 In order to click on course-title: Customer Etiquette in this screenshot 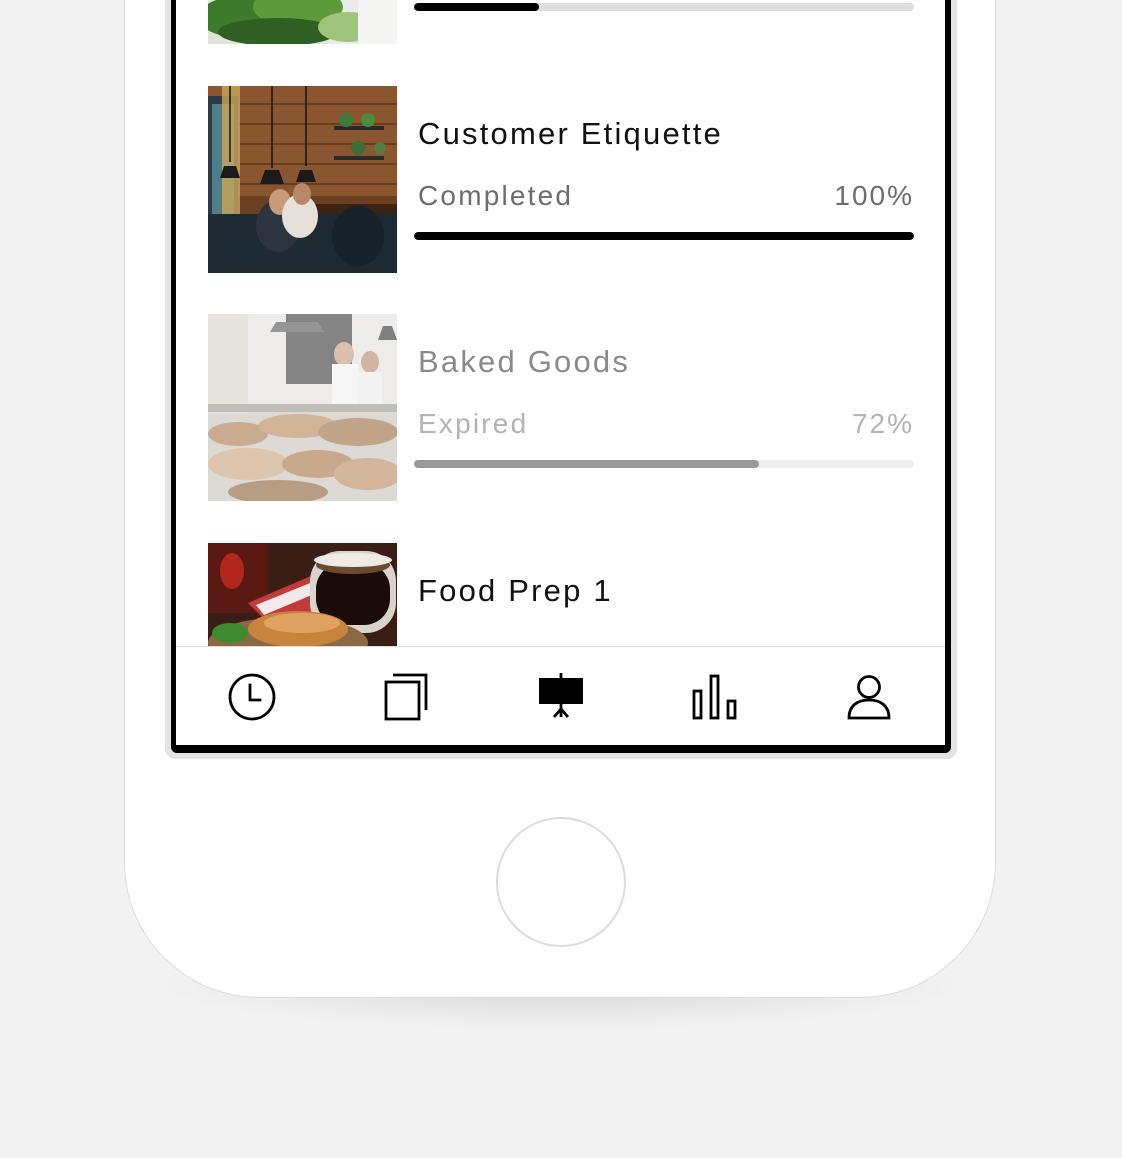, I will do `click(570, 133)`.